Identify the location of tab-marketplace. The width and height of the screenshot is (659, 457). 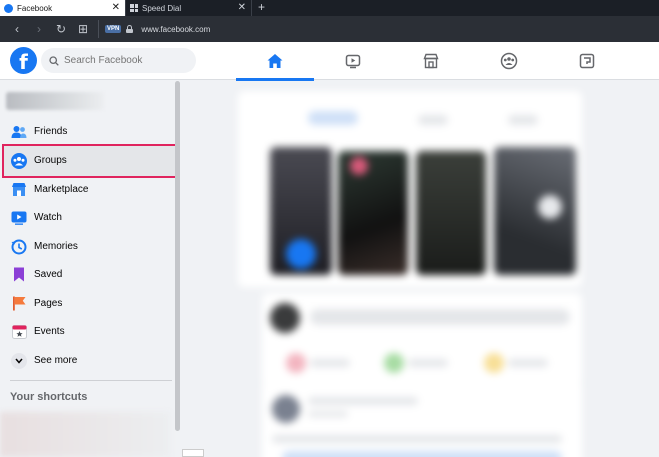
(431, 61).